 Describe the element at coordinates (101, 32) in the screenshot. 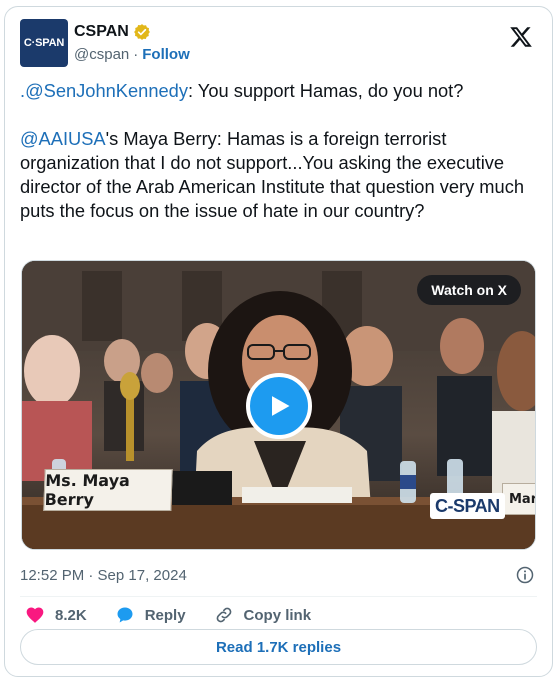

I see `display-name: CSPAN` at that location.